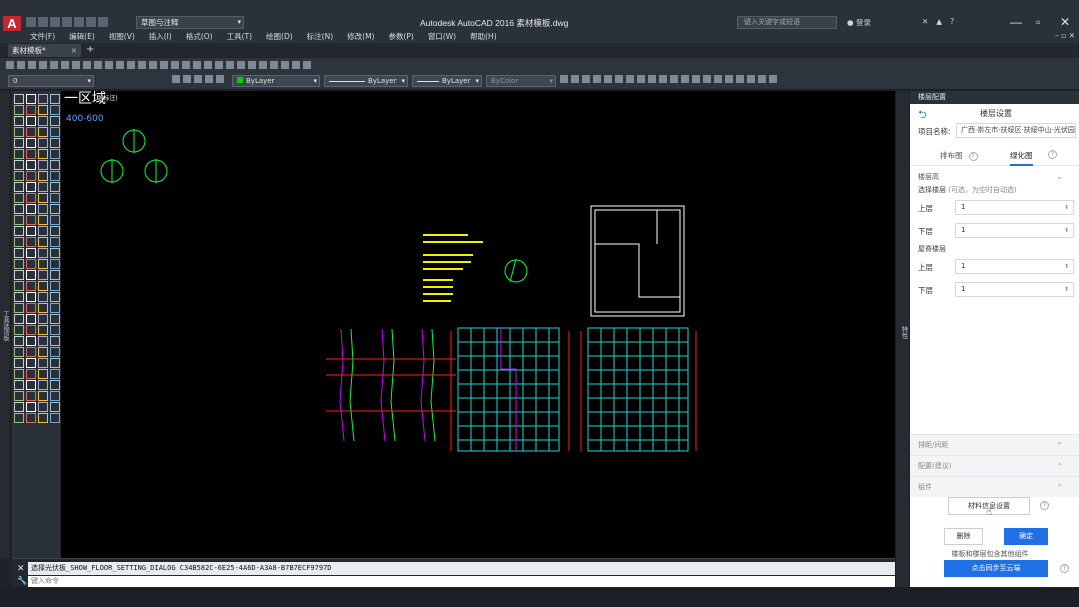 This screenshot has height=607, width=1079. What do you see at coordinates (959, 155) in the screenshot?
I see `tab-layout: 排布图?` at bounding box center [959, 155].